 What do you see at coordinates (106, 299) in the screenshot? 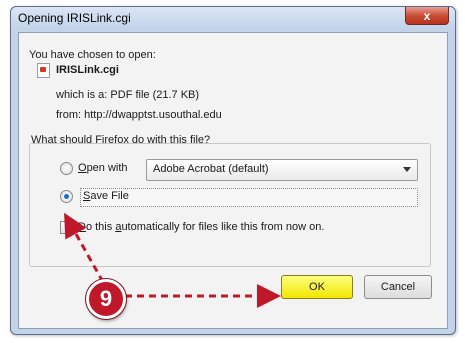
I see `step-number-badge: 9` at bounding box center [106, 299].